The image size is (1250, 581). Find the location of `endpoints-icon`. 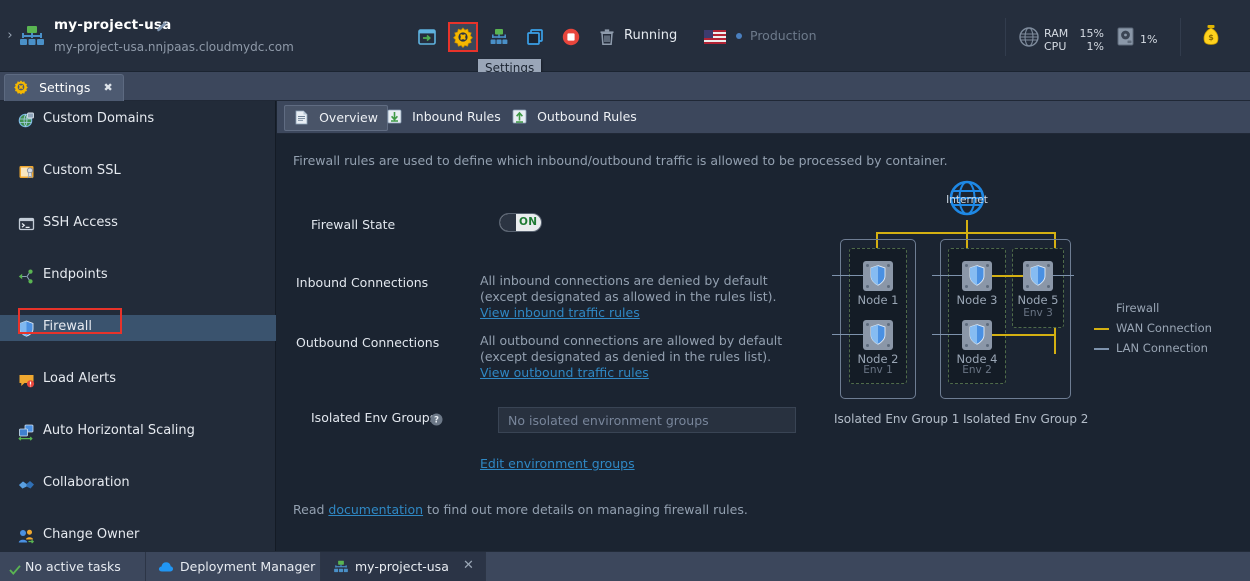

endpoints-icon is located at coordinates (26, 276).